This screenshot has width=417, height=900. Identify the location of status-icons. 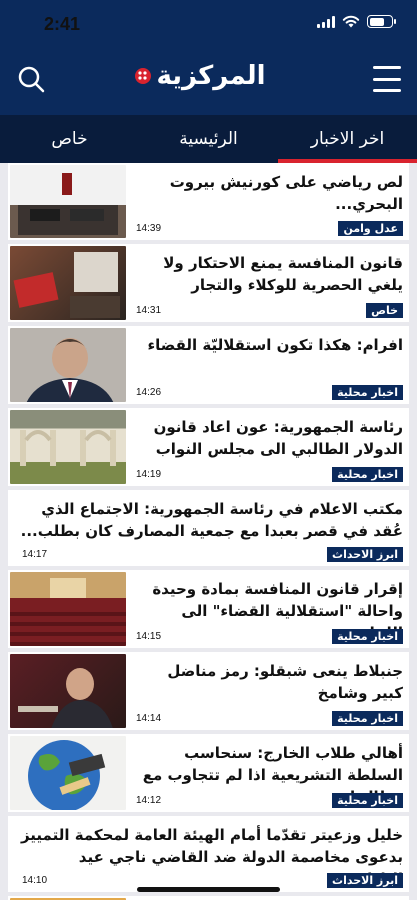
(356, 21).